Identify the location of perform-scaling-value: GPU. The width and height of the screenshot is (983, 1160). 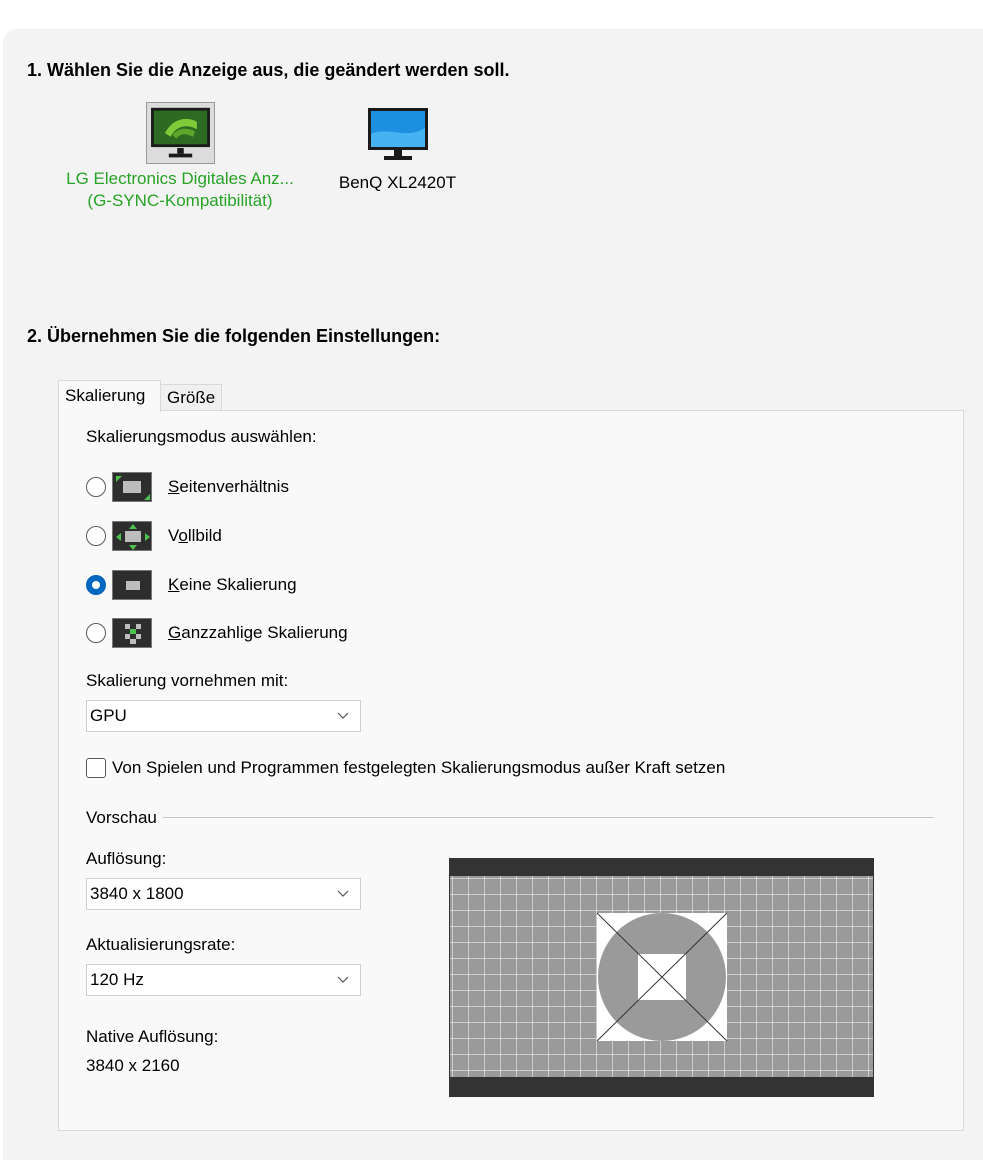
(108, 715).